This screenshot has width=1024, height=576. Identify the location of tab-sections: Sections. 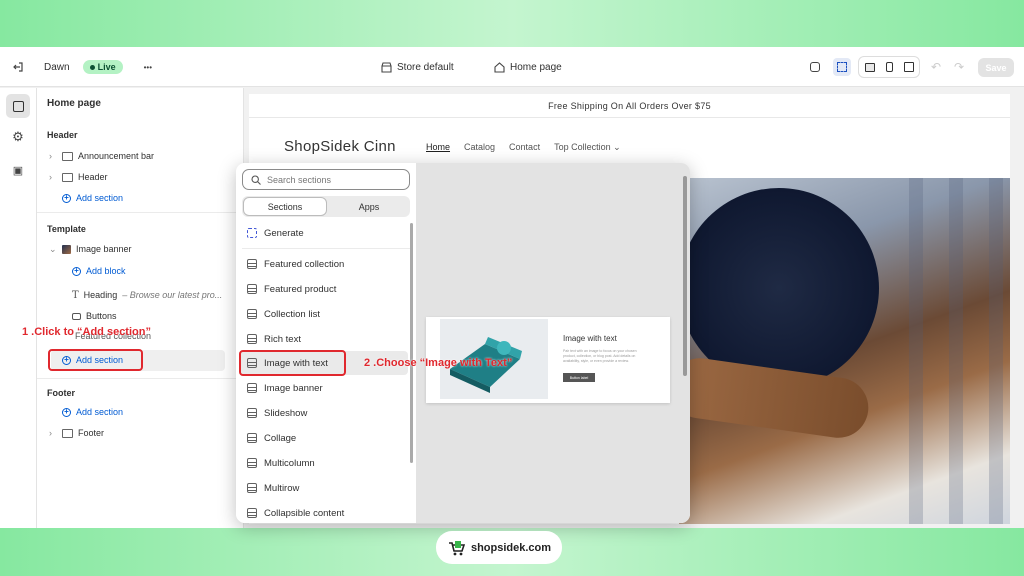
(285, 206).